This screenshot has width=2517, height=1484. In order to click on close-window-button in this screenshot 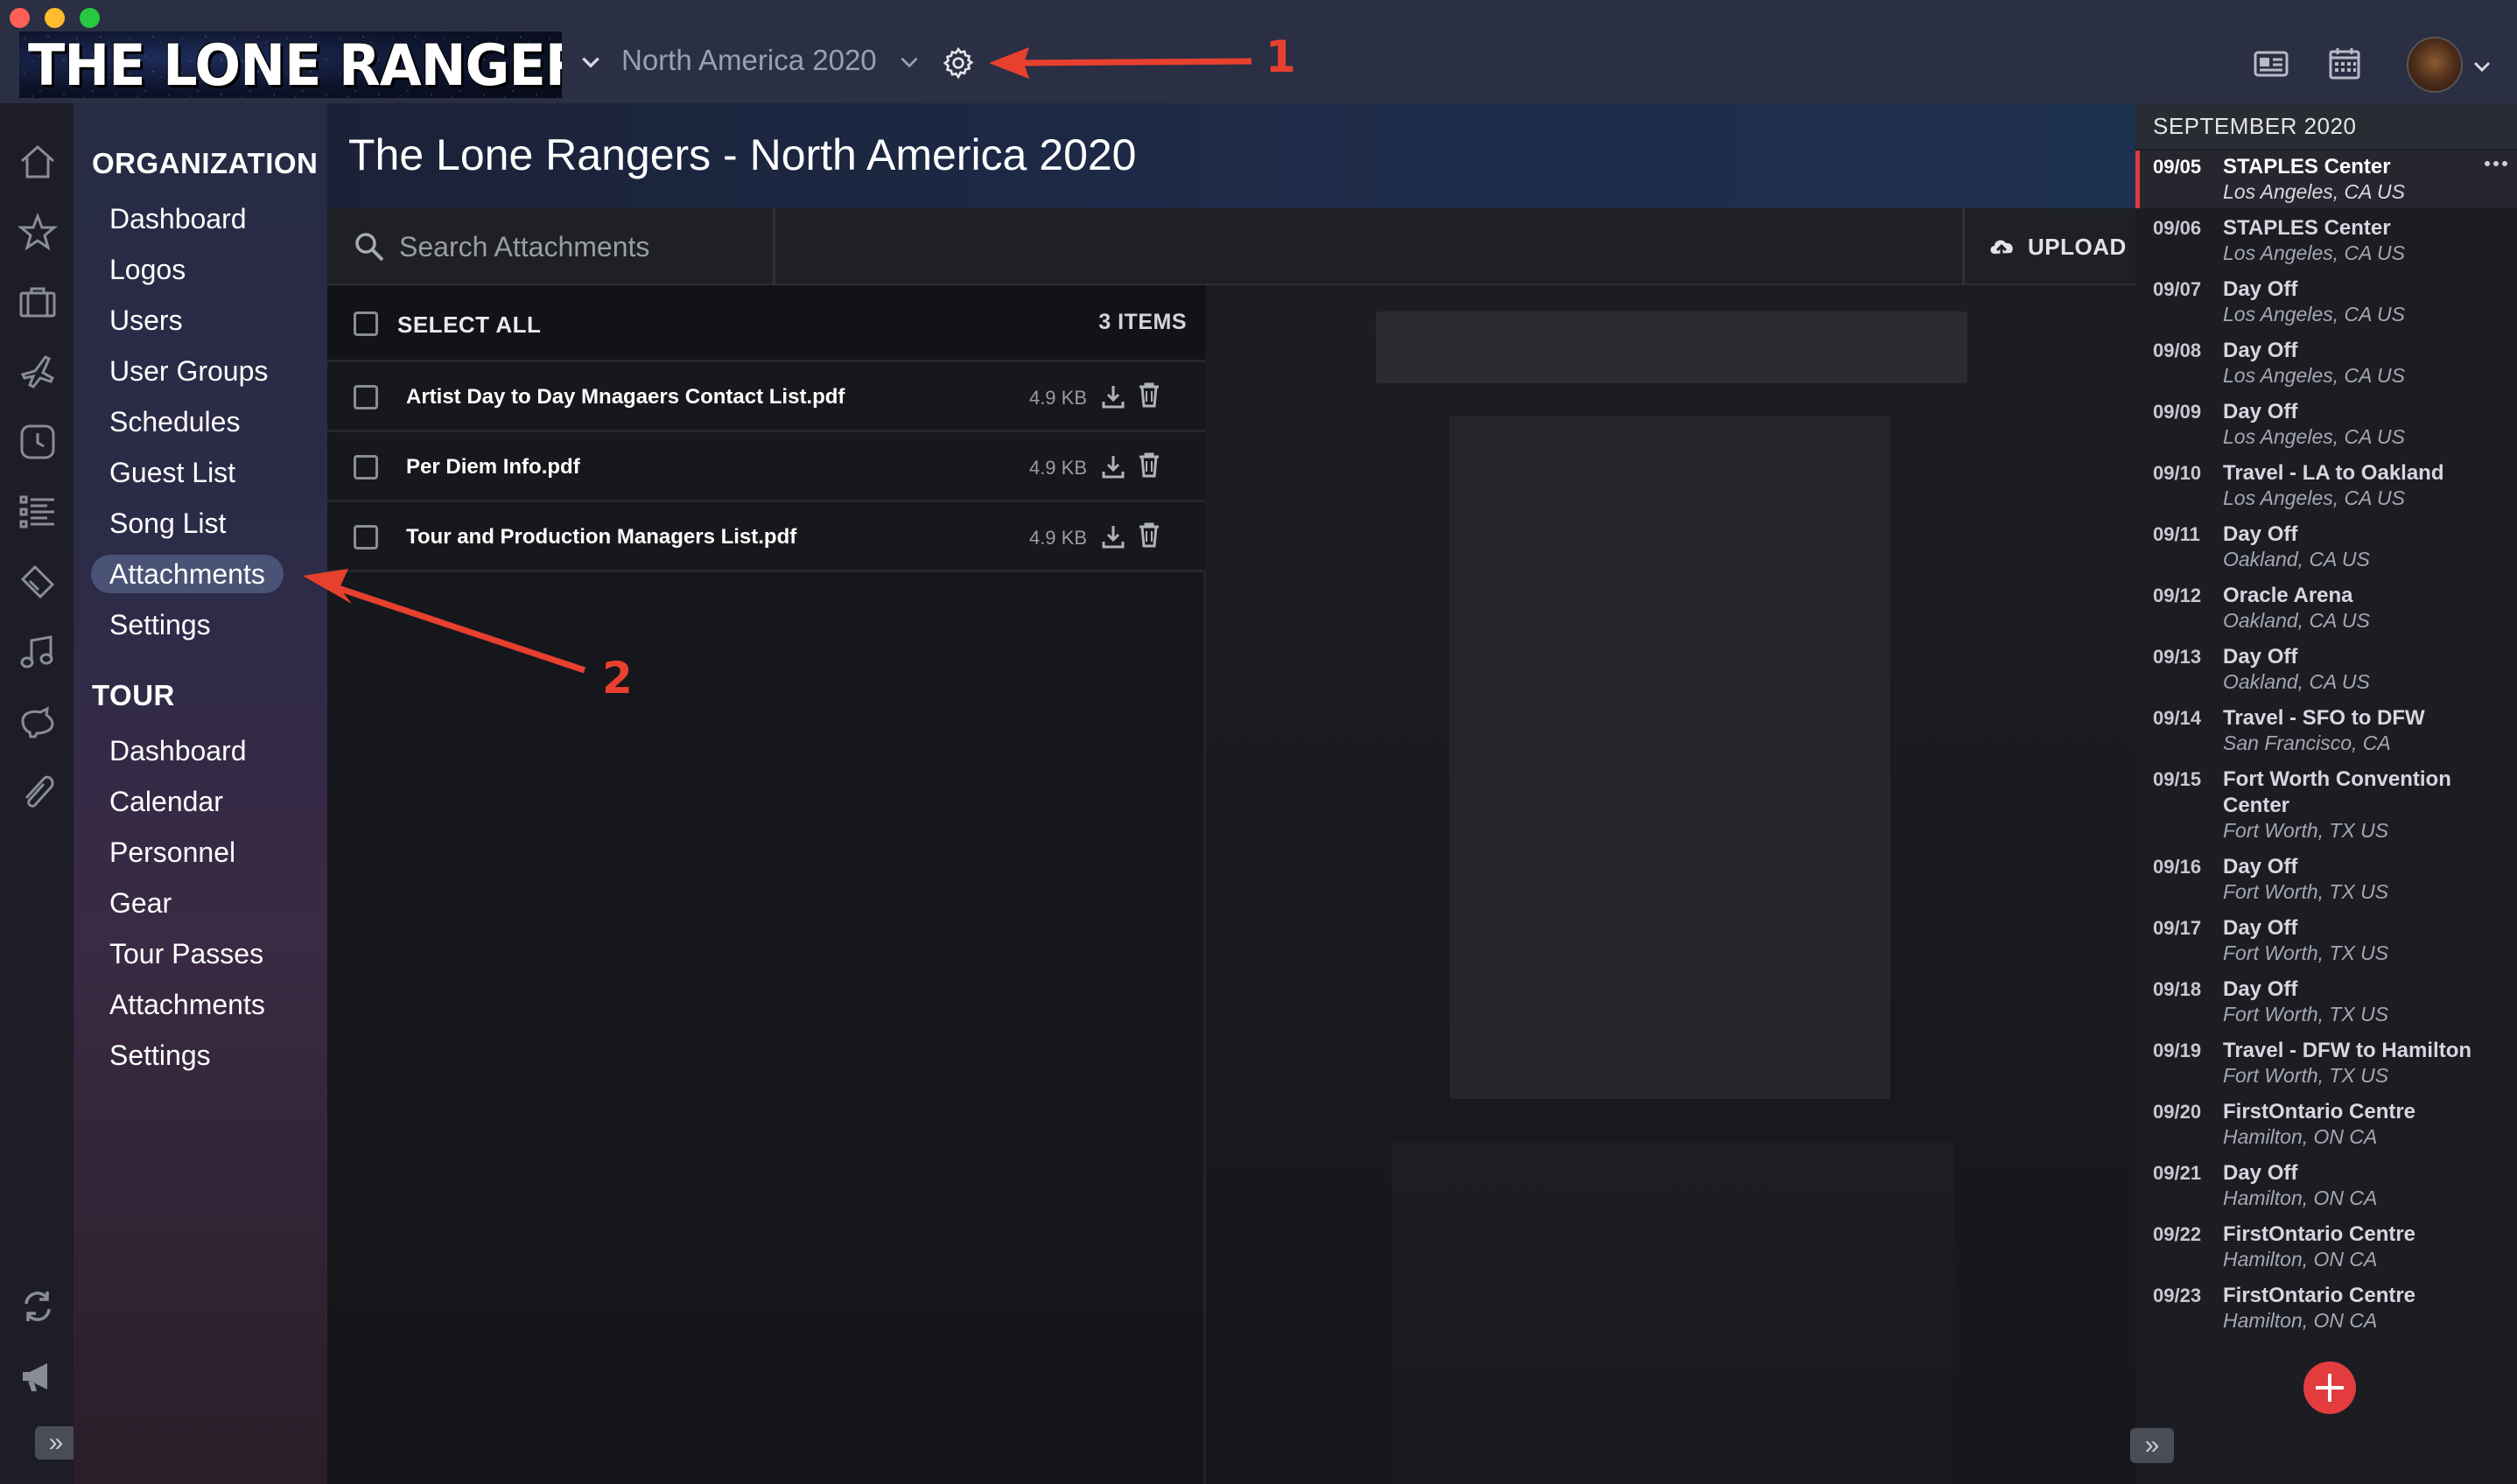, I will do `click(20, 18)`.